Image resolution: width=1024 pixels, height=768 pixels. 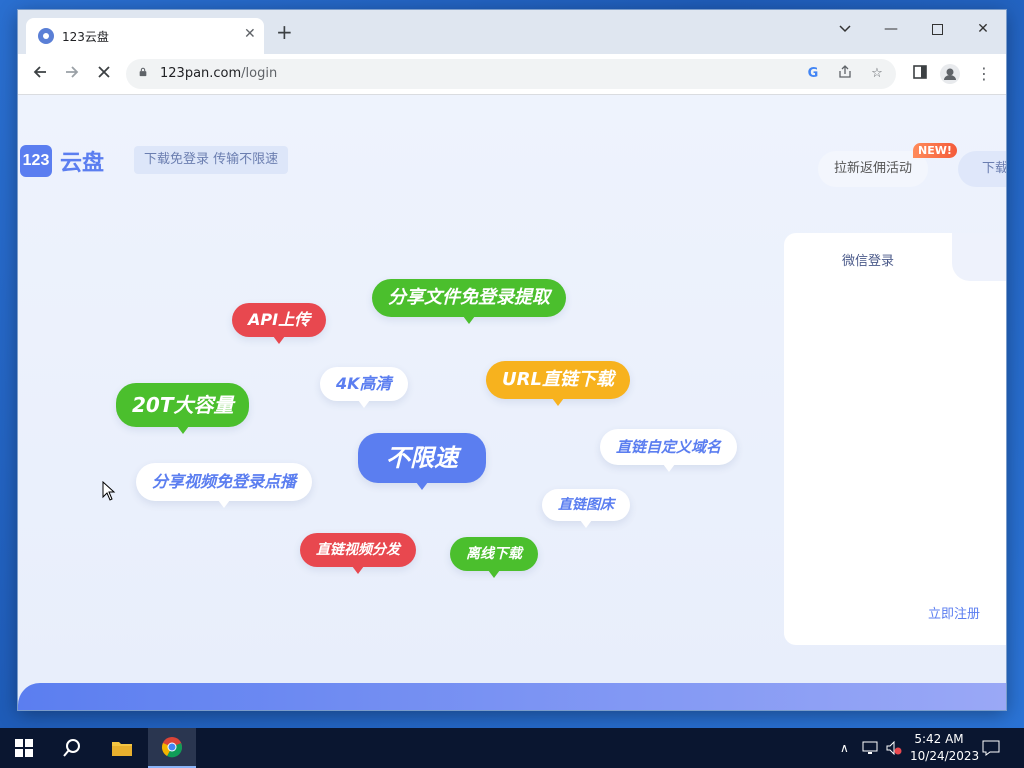 I want to click on feature-bubble: URL直链下载, so click(x=558, y=383).